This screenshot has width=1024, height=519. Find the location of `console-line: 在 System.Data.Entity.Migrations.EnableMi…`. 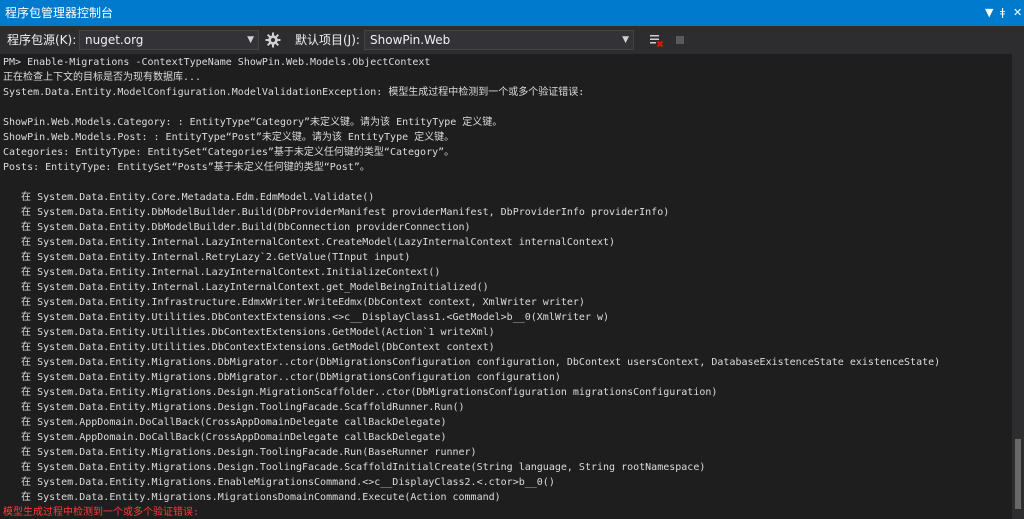

console-line: 在 System.Data.Entity.Migrations.EnableMi… is located at coordinates (279, 482).